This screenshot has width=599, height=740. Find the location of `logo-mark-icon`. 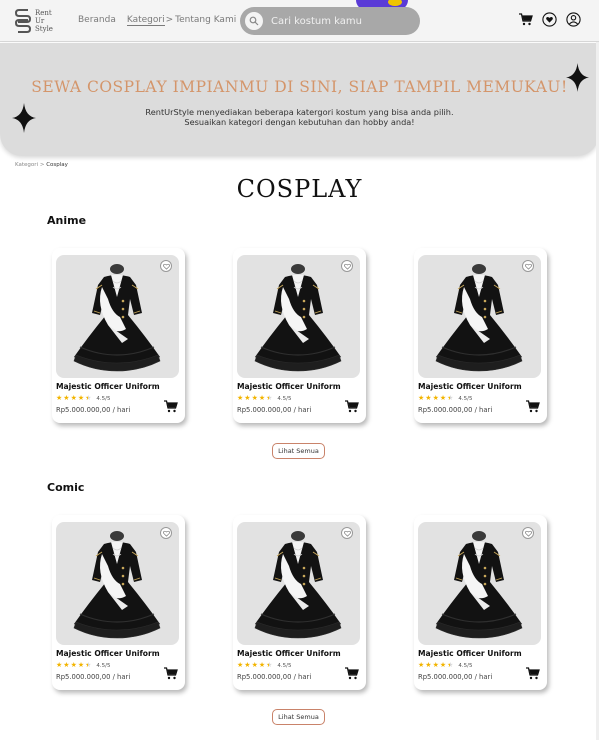

logo-mark-icon is located at coordinates (23, 21).